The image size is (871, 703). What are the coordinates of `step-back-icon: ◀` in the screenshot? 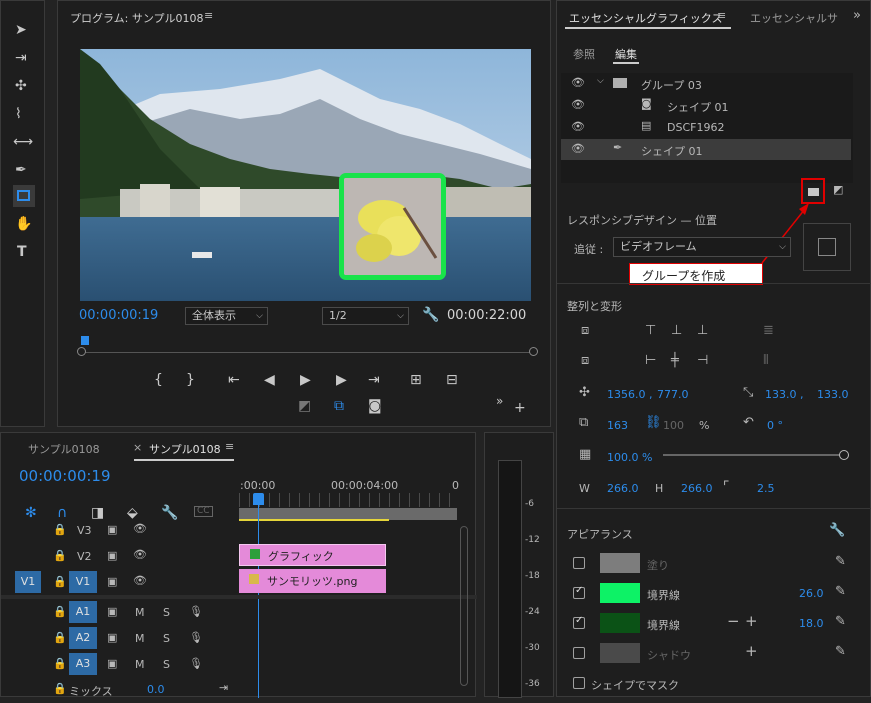 It's located at (269, 380).